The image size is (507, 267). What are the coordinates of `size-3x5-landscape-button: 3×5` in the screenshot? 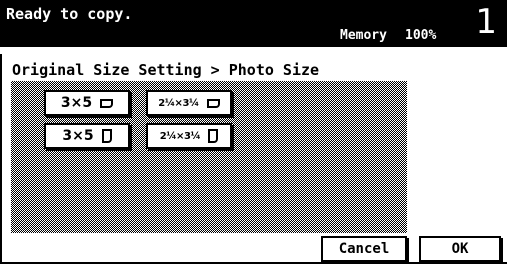 It's located at (87, 103).